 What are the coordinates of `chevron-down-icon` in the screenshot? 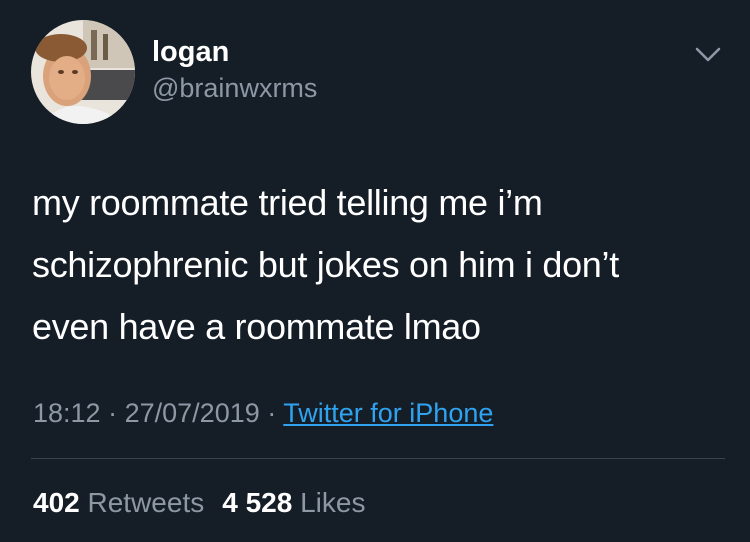 It's located at (708, 55).